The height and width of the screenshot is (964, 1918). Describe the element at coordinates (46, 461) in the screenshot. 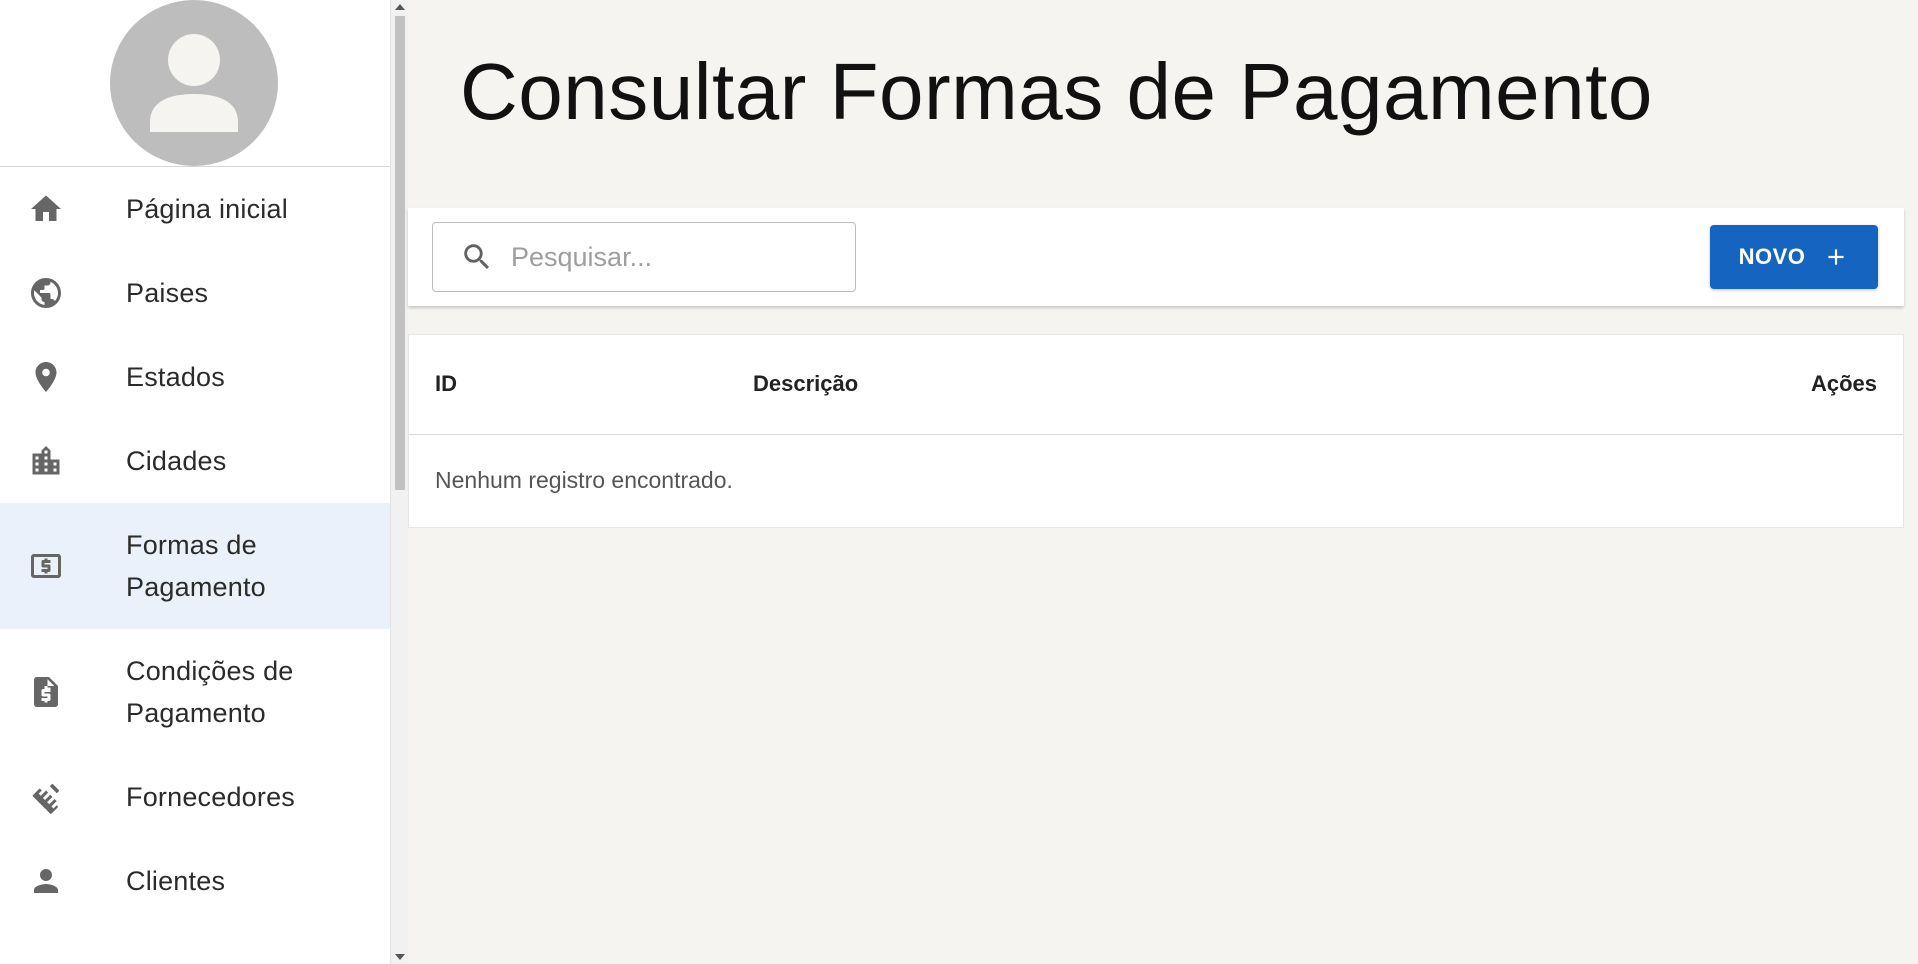

I see `city-icon` at that location.